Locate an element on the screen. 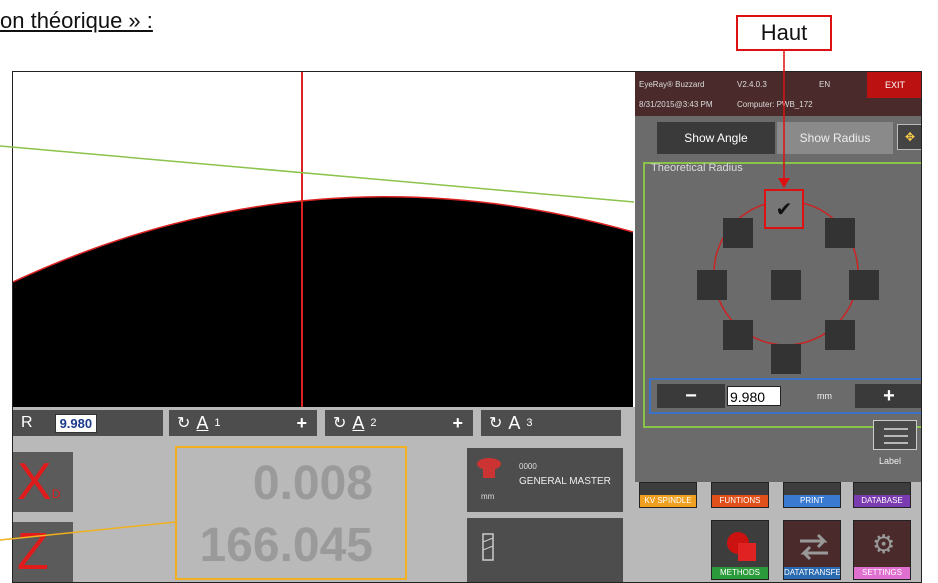 This screenshot has width=938, height=583. radius-value-row: − 9.980 mm + is located at coordinates (785, 396).